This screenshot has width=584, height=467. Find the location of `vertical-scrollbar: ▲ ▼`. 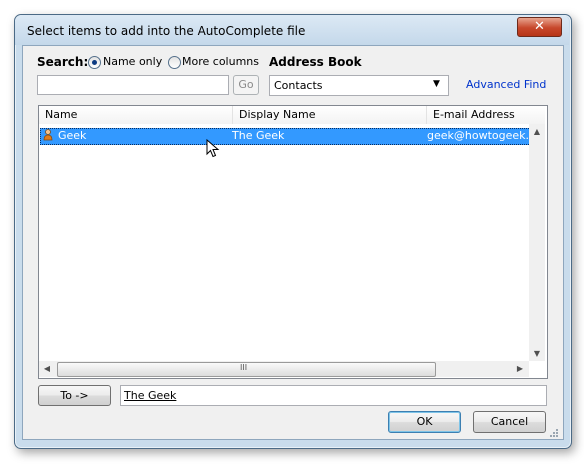

vertical-scrollbar: ▲ ▼ is located at coordinates (537, 242).